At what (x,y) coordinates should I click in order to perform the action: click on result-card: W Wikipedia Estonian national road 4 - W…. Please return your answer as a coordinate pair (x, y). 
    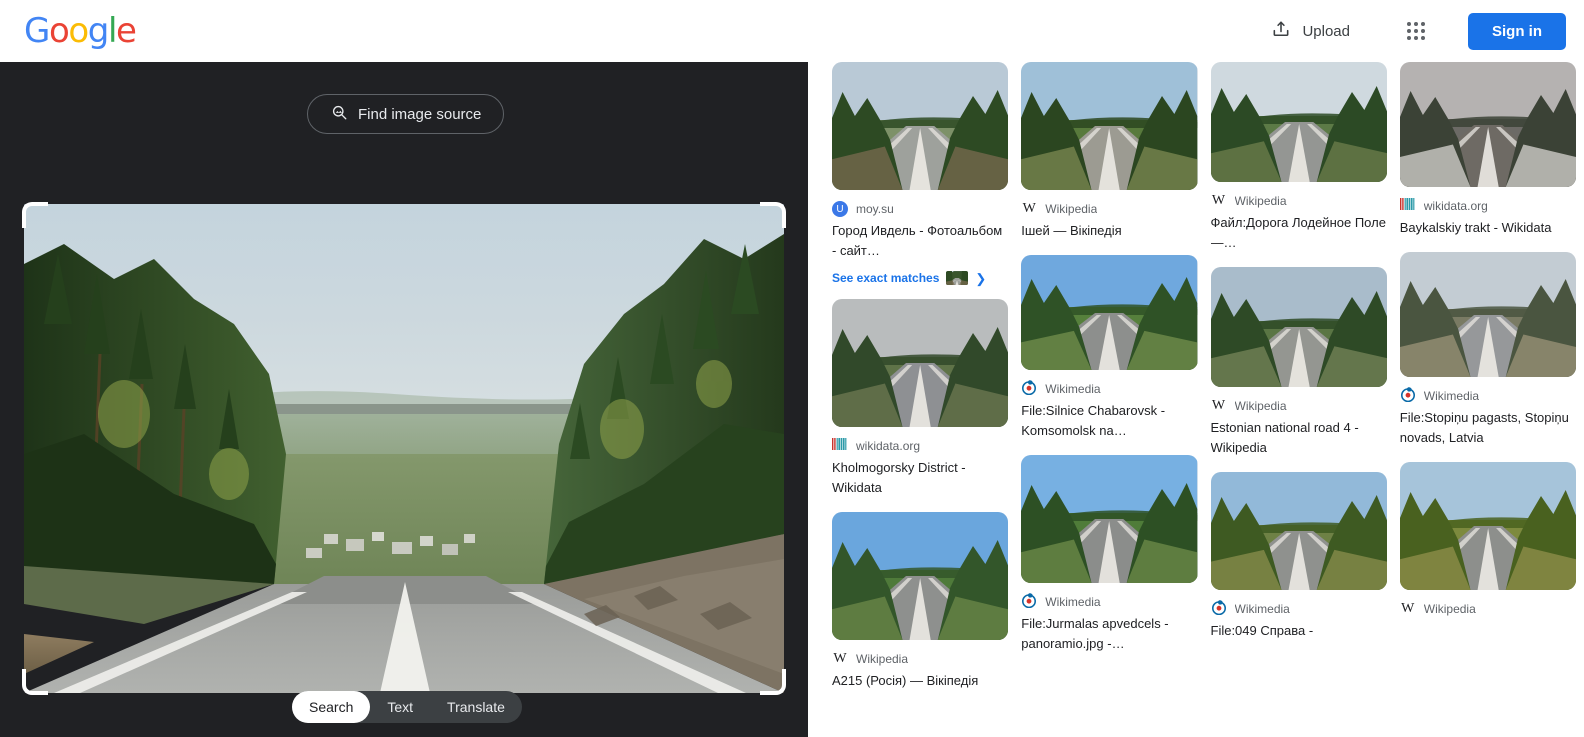
    Looking at the image, I should click on (1298, 362).